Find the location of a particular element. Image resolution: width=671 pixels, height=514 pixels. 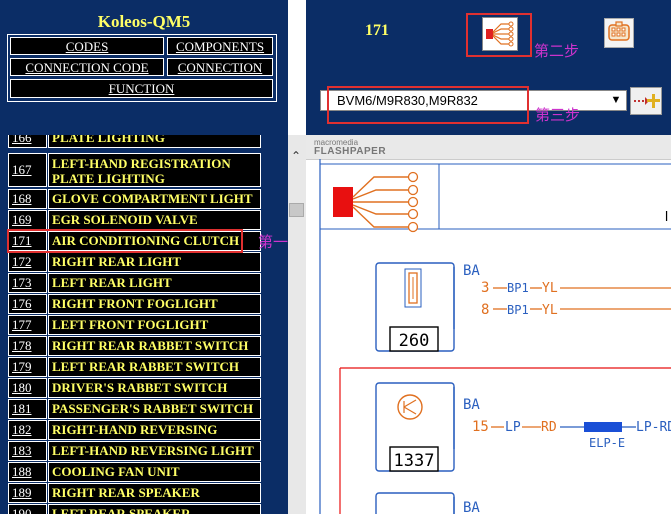

list-item: 181 PASSENGER'S RABBET SWITCH is located at coordinates (144, 409).